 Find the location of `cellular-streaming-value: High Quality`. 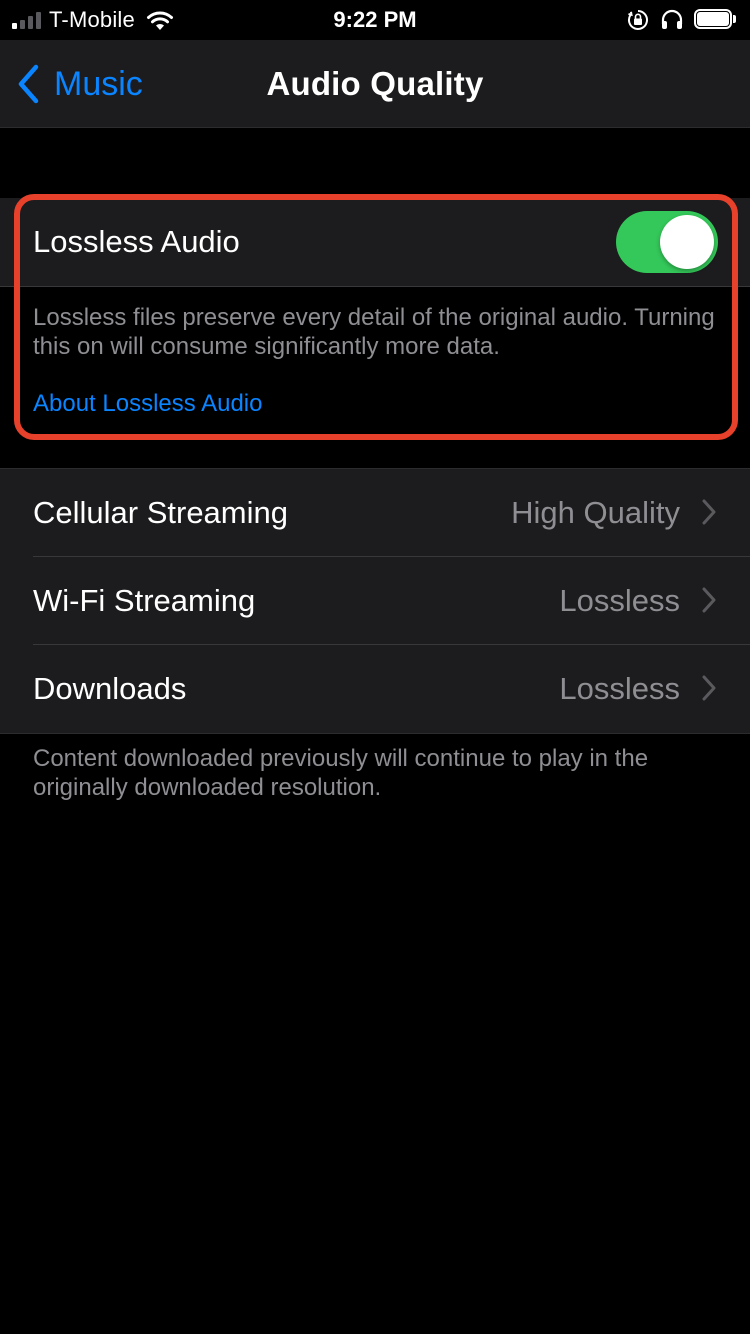

cellular-streaming-value: High Quality is located at coordinates (595, 512).